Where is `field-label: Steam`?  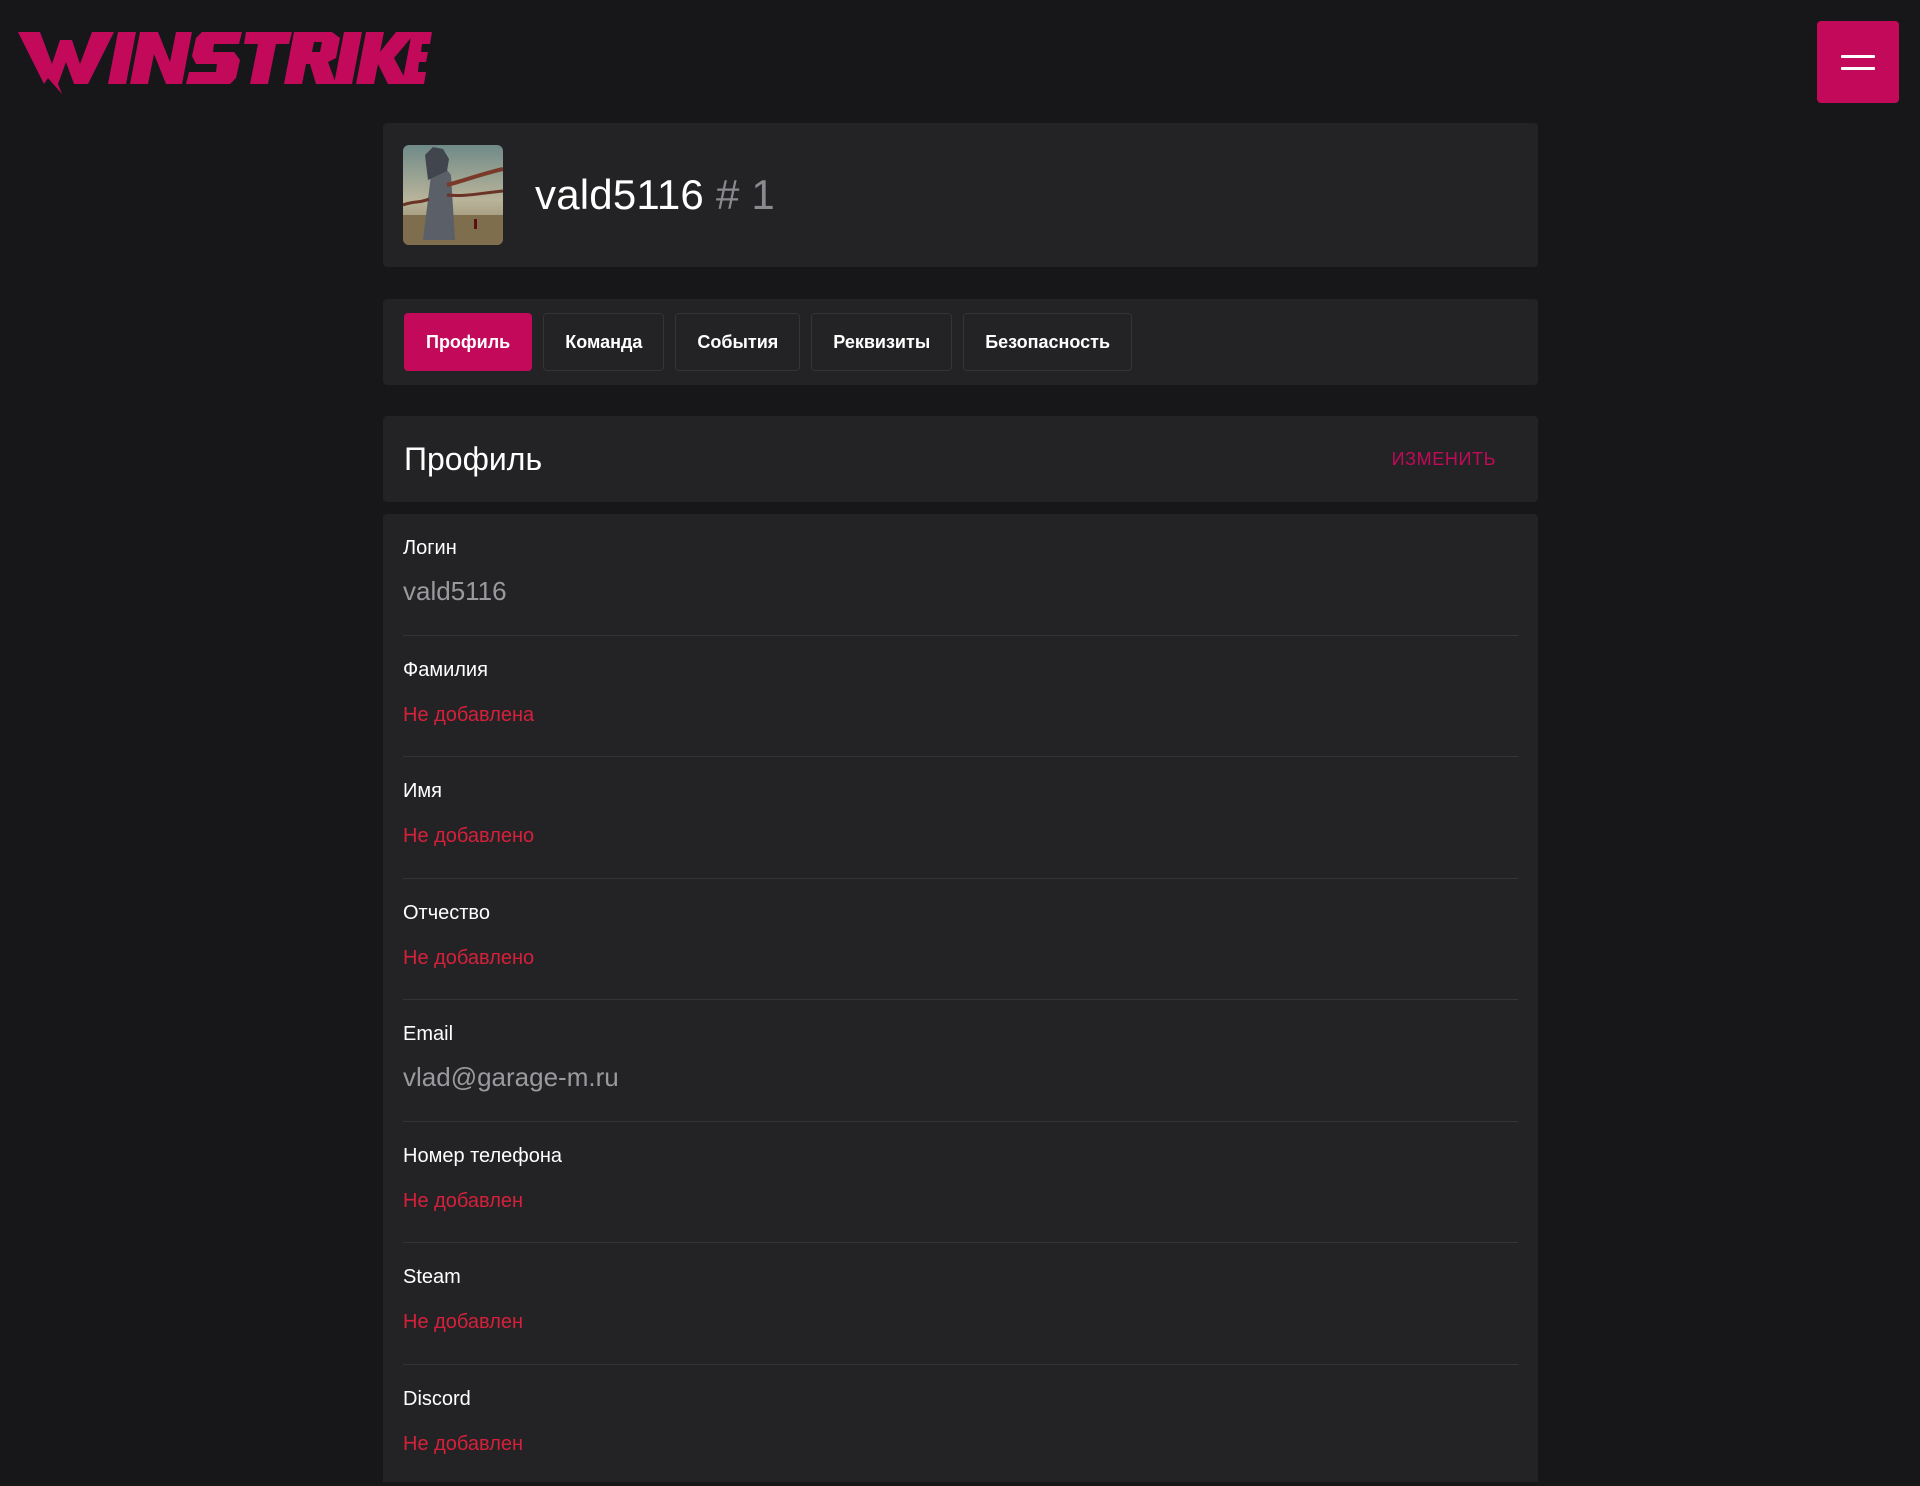 field-label: Steam is located at coordinates (960, 1277).